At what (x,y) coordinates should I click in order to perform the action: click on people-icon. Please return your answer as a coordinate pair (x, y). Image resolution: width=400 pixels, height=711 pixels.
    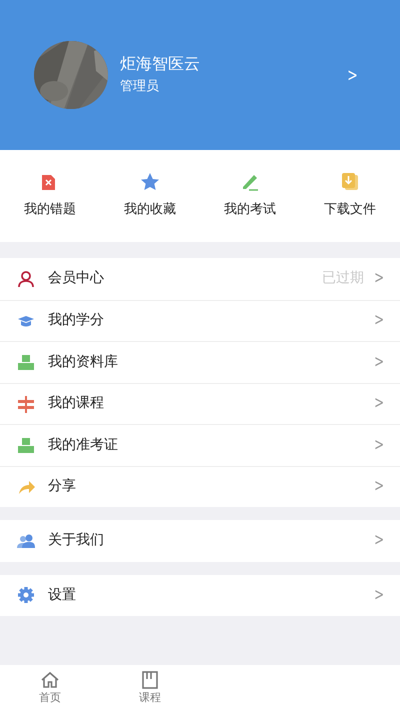
    Looking at the image, I should click on (26, 541).